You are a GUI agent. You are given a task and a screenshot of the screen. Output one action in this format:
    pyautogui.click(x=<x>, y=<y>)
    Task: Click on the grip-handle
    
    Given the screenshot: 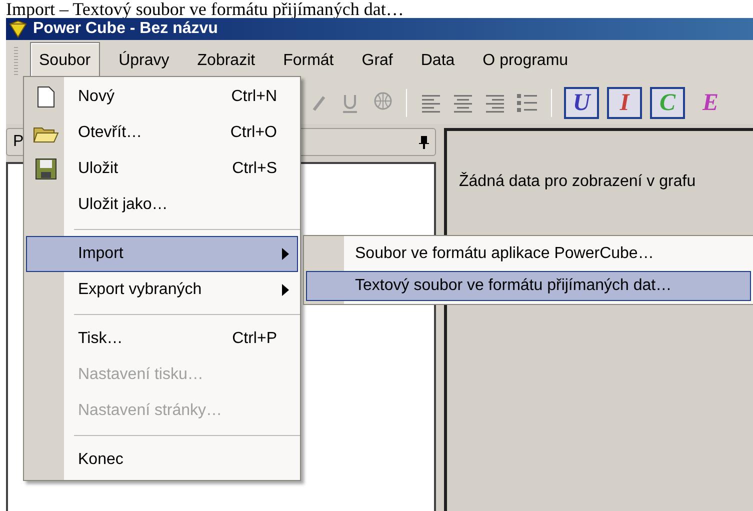 What is the action you would take?
    pyautogui.click(x=16, y=61)
    